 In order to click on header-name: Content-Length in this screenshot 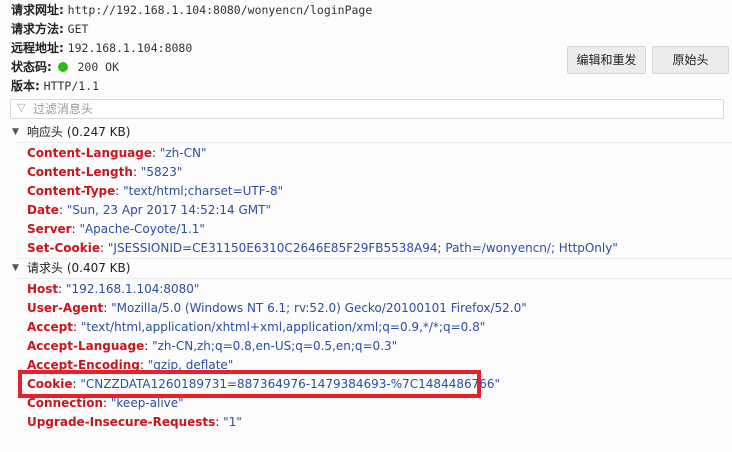, I will do `click(80, 172)`.